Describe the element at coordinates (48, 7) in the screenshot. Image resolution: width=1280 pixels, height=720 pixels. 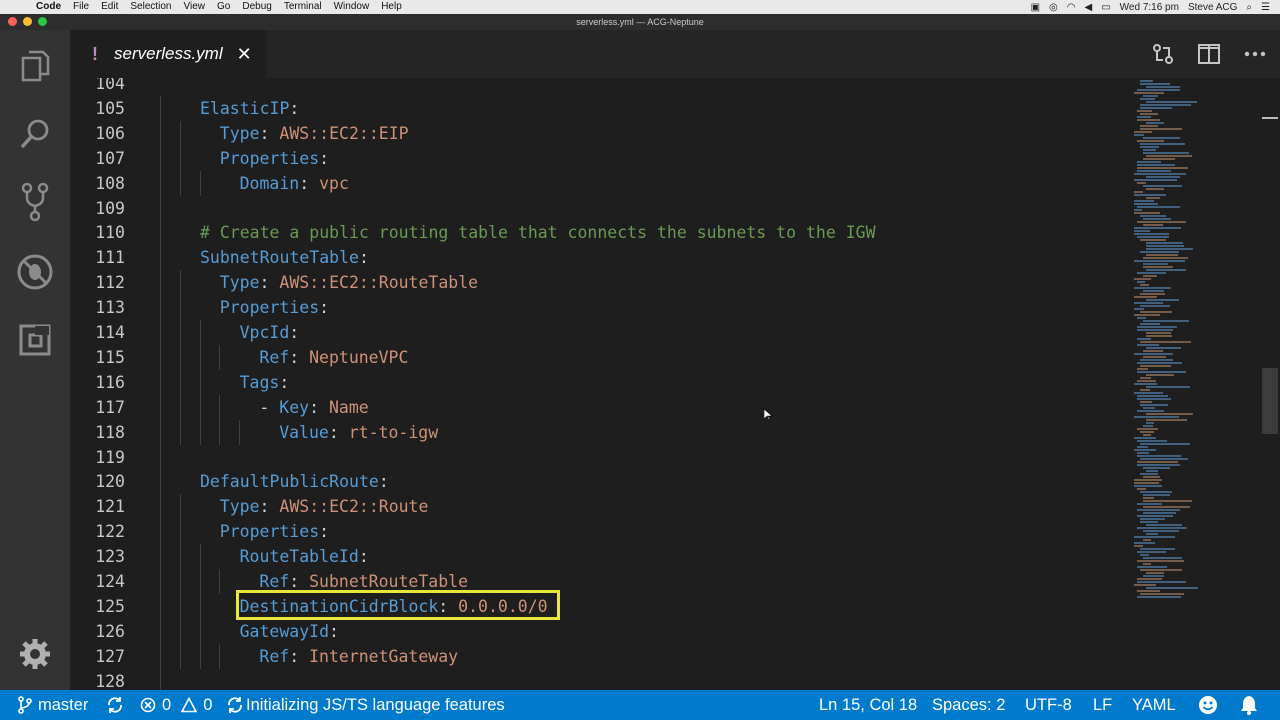
I see `menu-app: Code` at that location.